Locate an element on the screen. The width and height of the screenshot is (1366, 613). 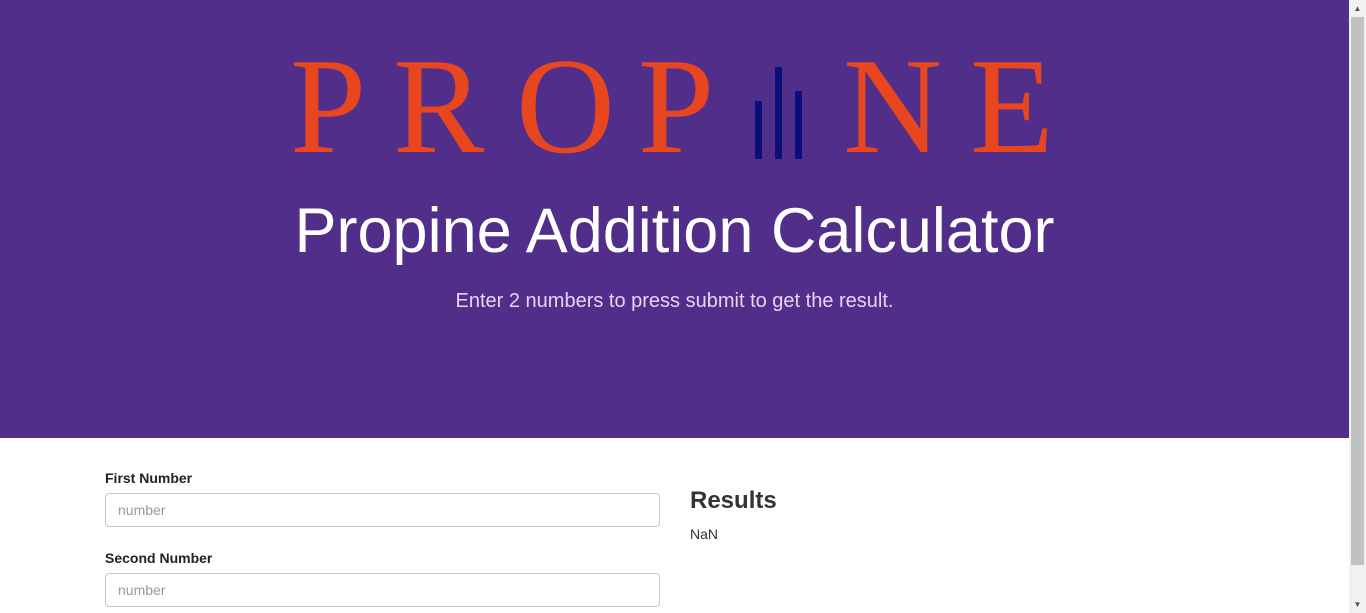
page-scrollbar: ▲ ▼ is located at coordinates (1357, 306).